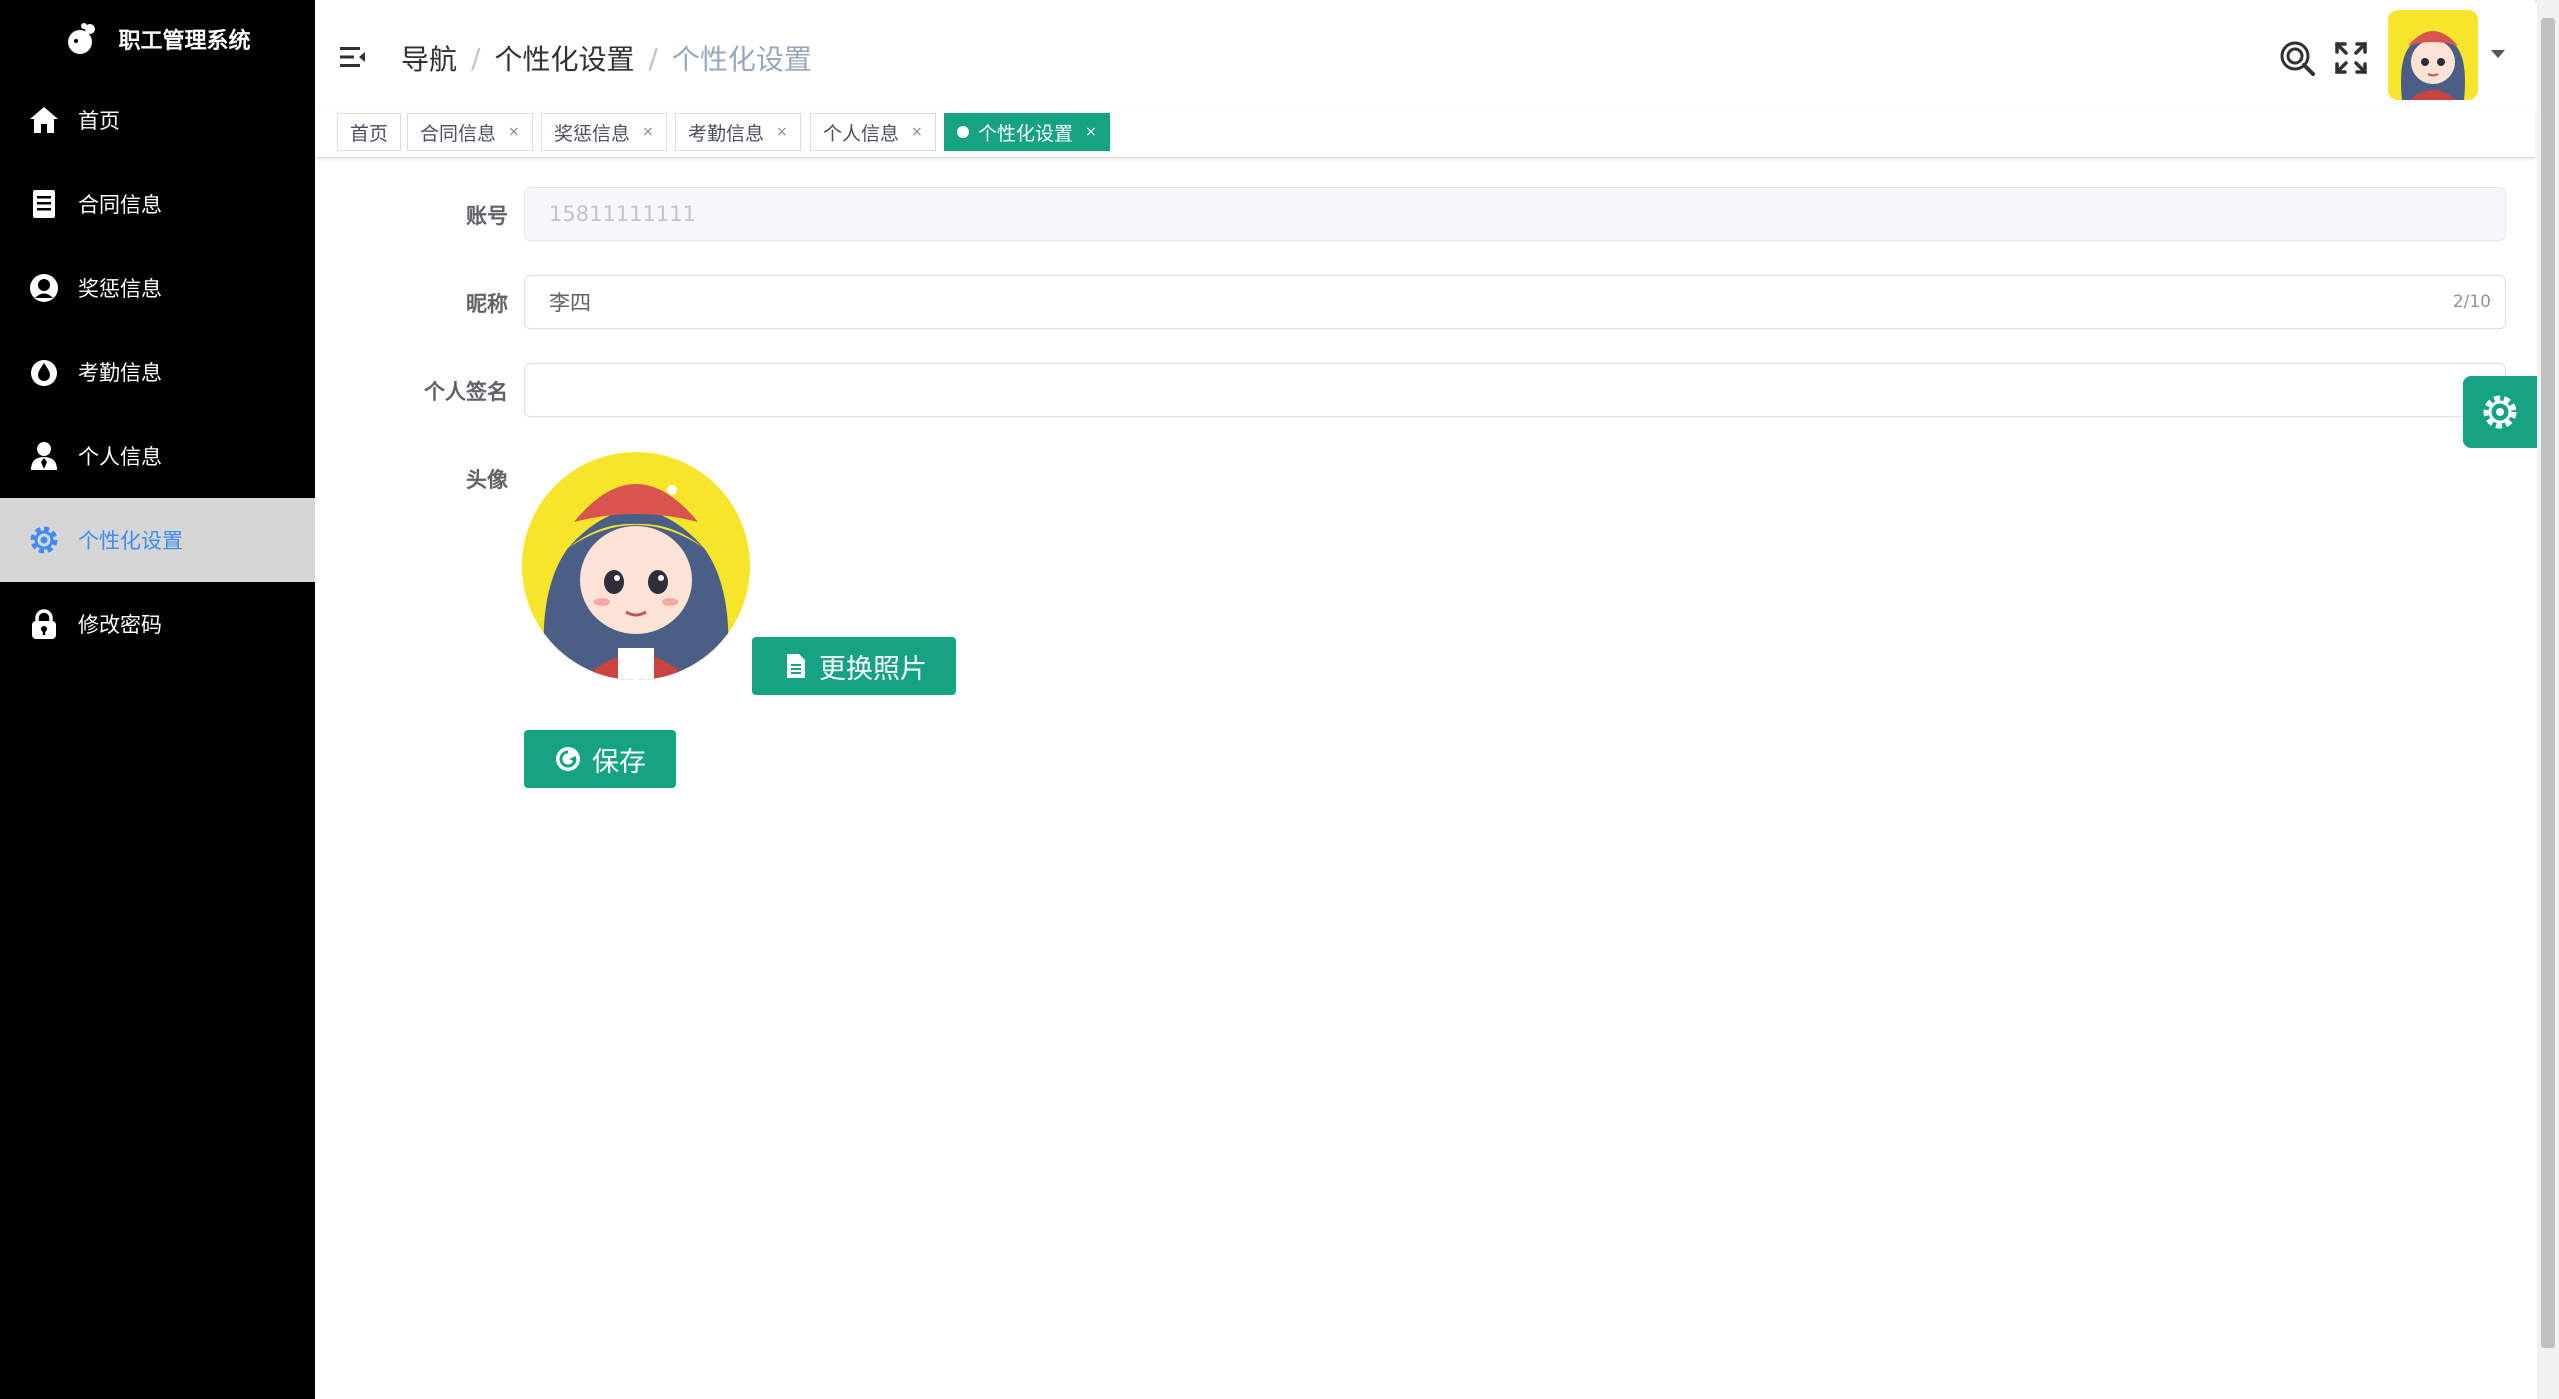  Describe the element at coordinates (44, 624) in the screenshot. I see `lock-icon` at that location.